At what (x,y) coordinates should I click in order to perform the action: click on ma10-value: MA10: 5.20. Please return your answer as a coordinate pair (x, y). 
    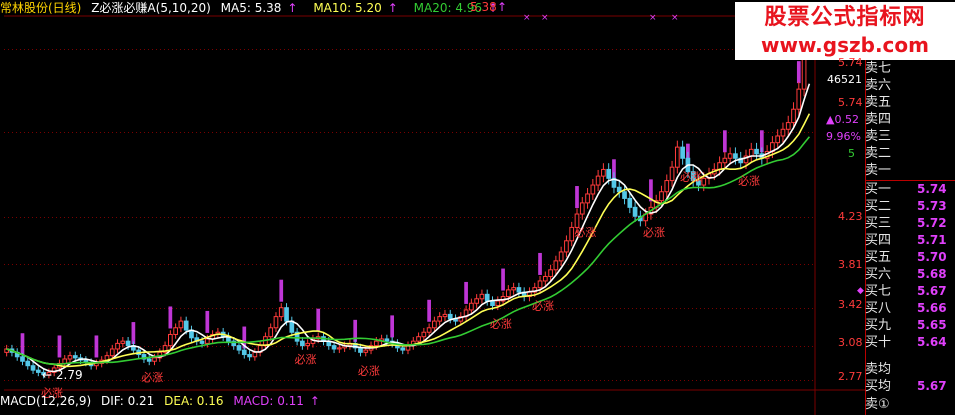
    Looking at the image, I should click on (347, 8).